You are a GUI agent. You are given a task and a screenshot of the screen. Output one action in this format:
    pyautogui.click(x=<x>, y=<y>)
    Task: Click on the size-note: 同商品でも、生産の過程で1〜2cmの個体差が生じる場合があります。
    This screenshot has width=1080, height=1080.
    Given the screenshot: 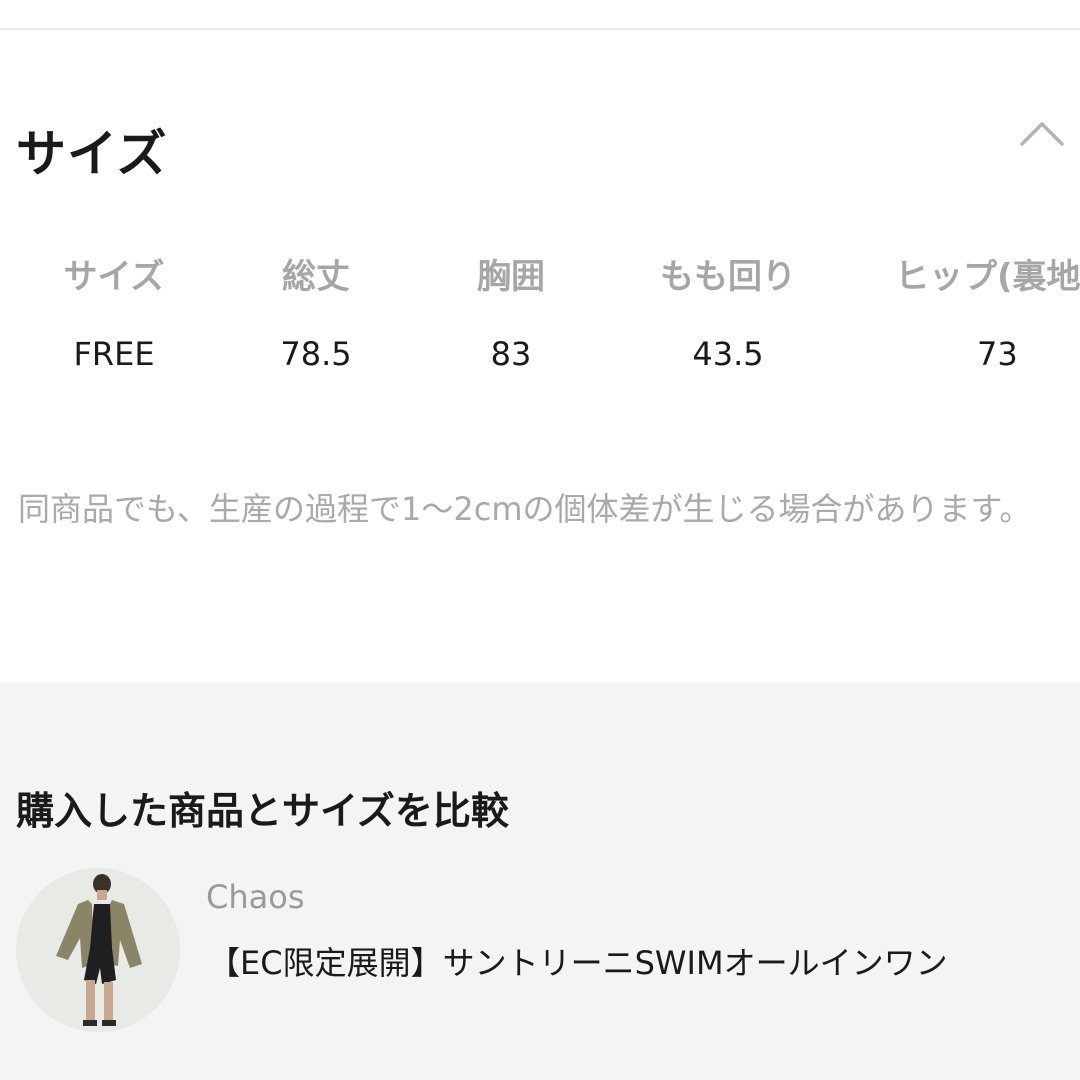 What is the action you would take?
    pyautogui.click(x=525, y=509)
    